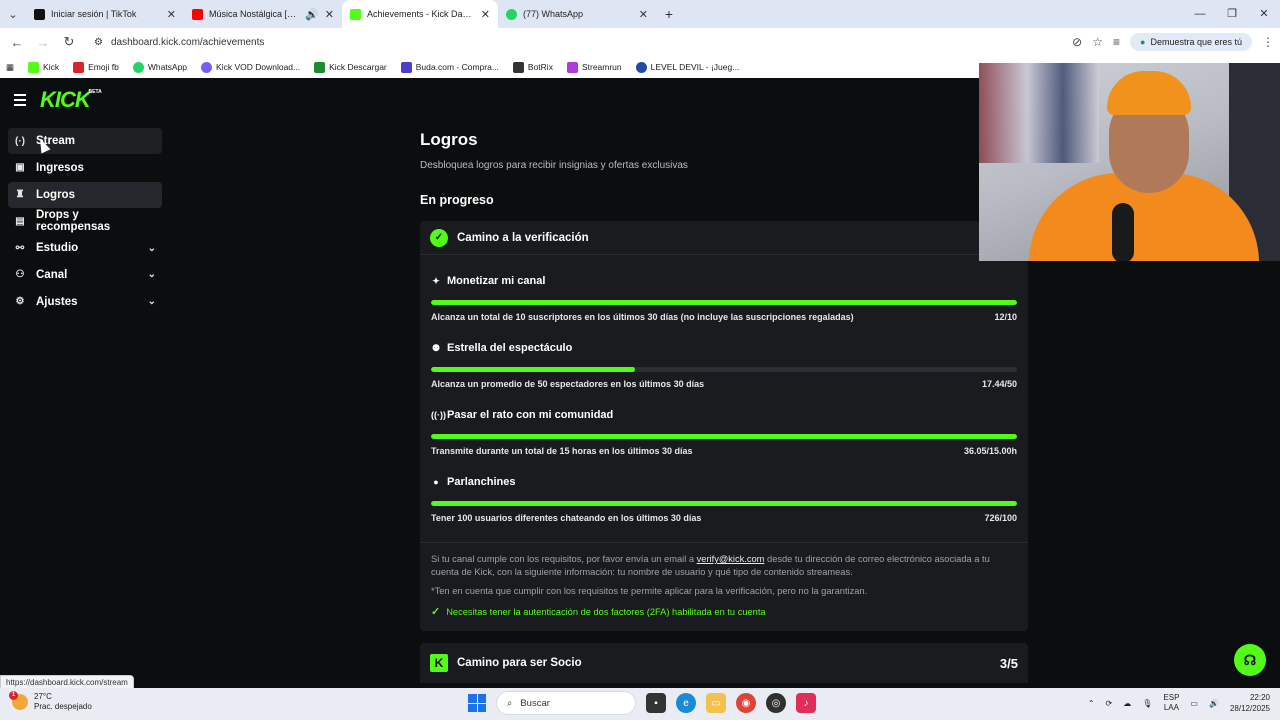 The width and height of the screenshot is (1280, 720). What do you see at coordinates (1250, 660) in the screenshot?
I see `support-chat-button: ☊` at bounding box center [1250, 660].